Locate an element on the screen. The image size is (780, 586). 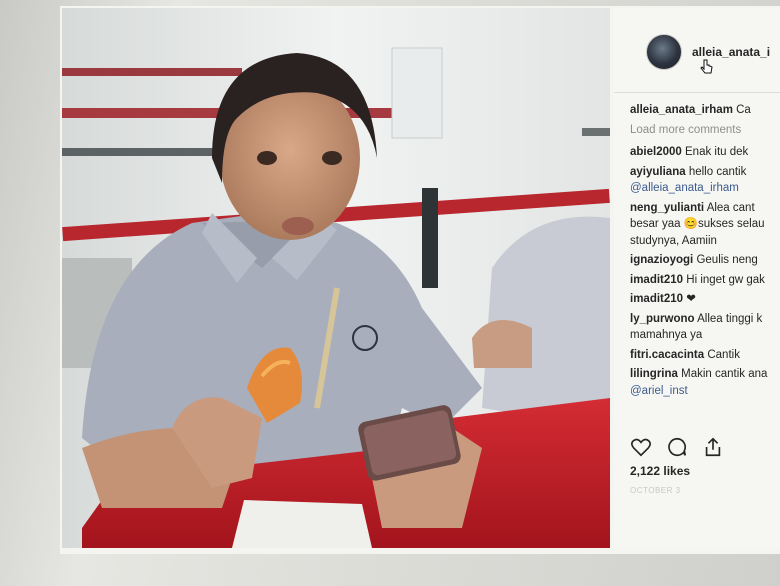
list-item: ignazioyogi Geulis neng is located at coordinates (705, 260).